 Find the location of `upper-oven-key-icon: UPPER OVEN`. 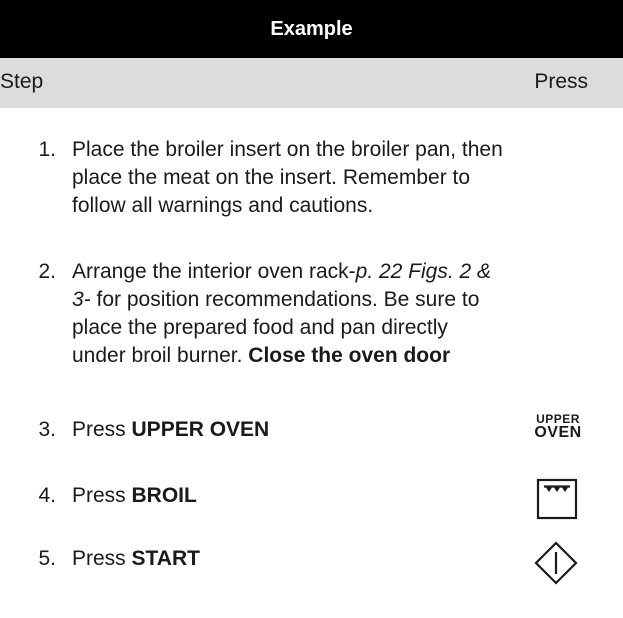

upper-oven-key-icon: UPPER OVEN is located at coordinates (558, 427).